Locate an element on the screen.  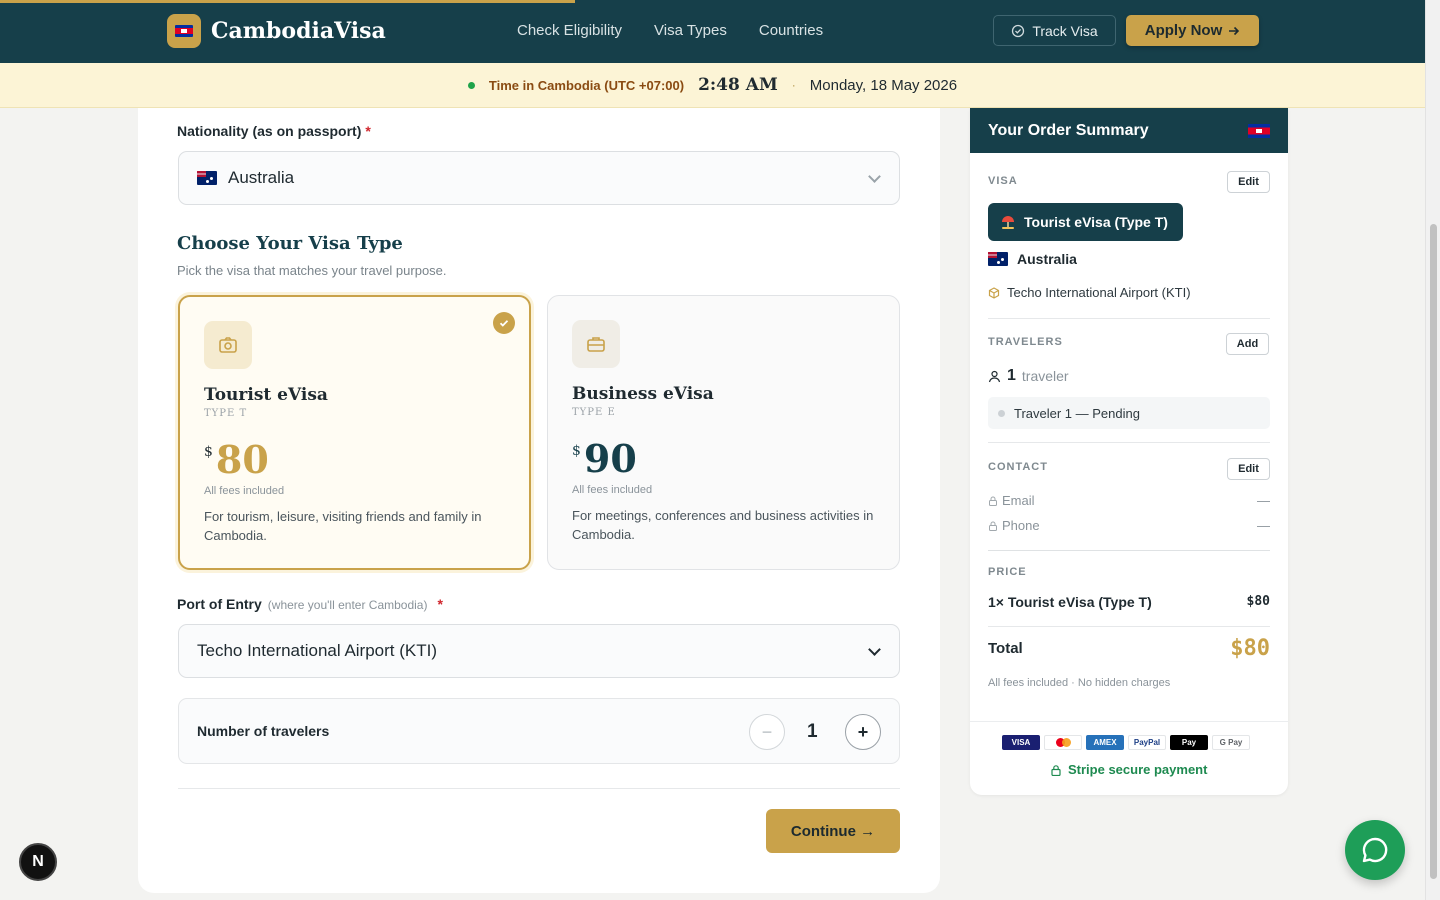
continue-button: Continue → is located at coordinates (833, 831).